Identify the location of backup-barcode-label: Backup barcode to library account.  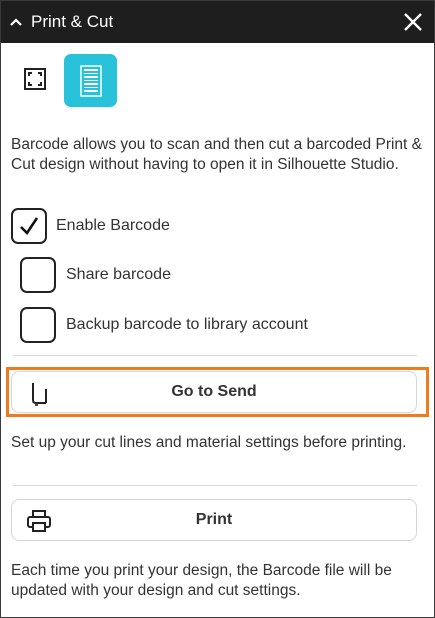
(187, 324).